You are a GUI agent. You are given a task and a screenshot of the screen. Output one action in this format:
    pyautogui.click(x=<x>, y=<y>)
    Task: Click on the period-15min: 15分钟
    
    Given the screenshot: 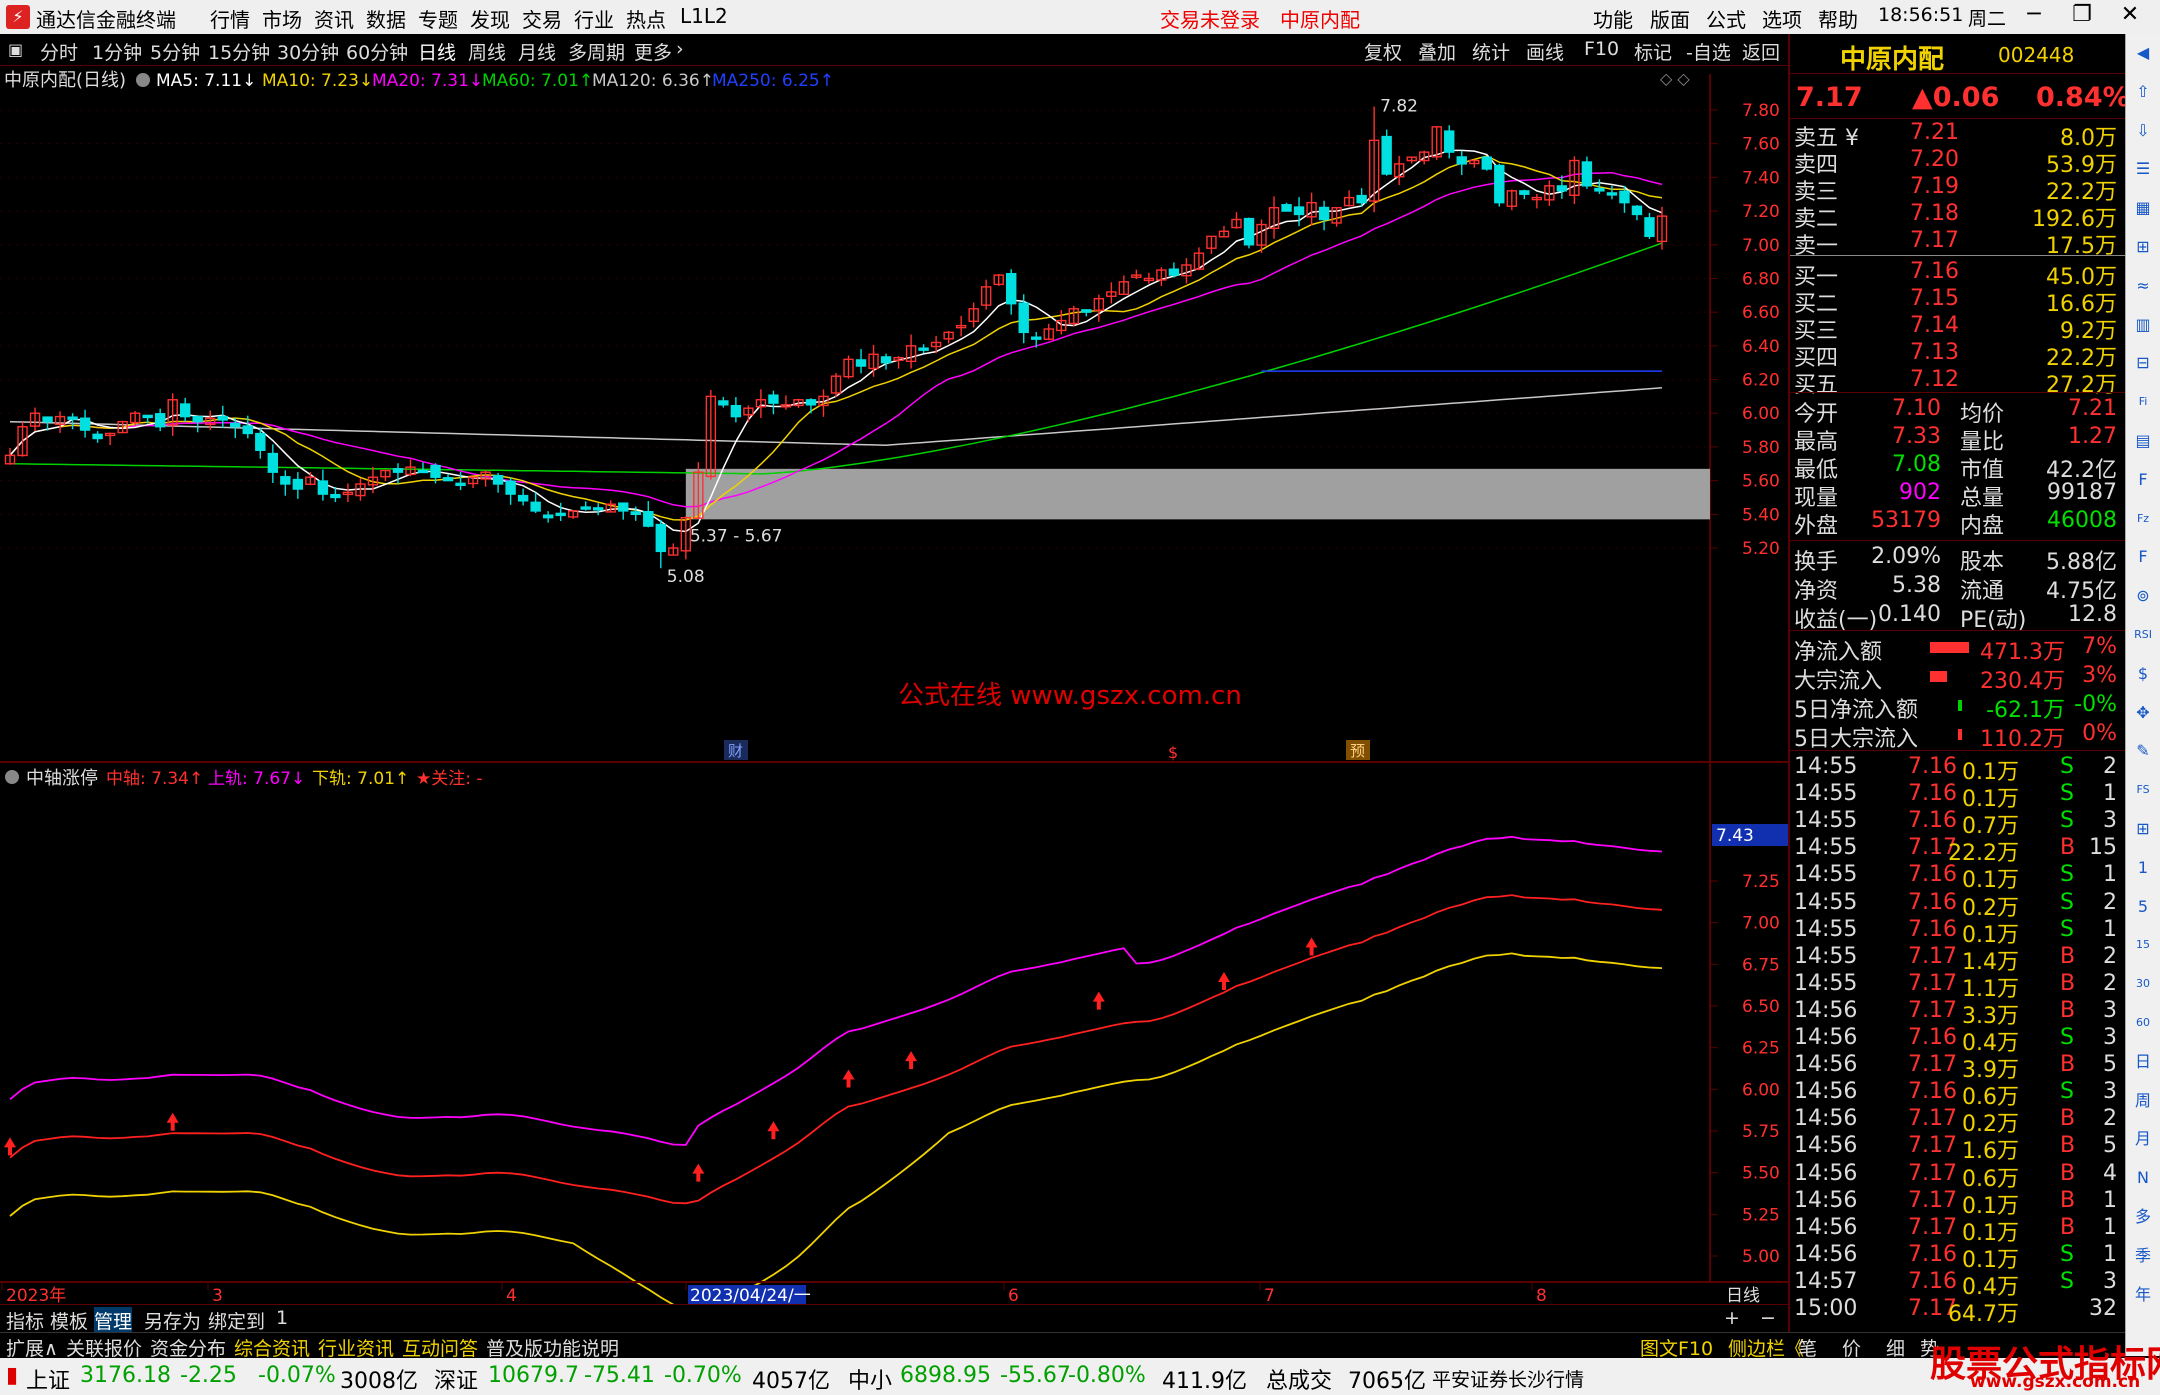 What is the action you would take?
    pyautogui.click(x=239, y=51)
    